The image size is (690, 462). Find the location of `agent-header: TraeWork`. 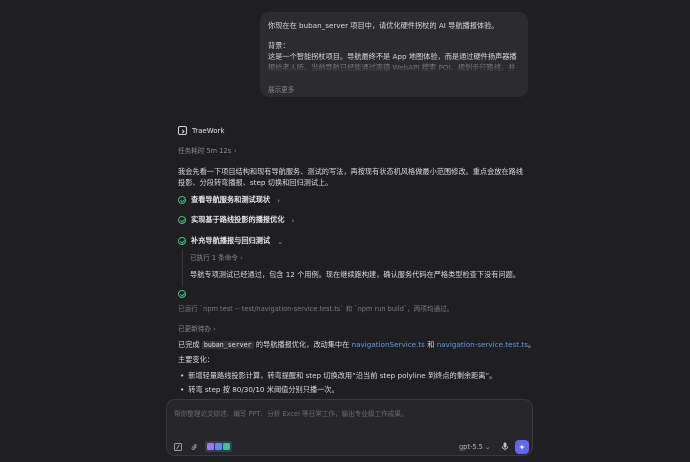

agent-header: TraeWork is located at coordinates (201, 130).